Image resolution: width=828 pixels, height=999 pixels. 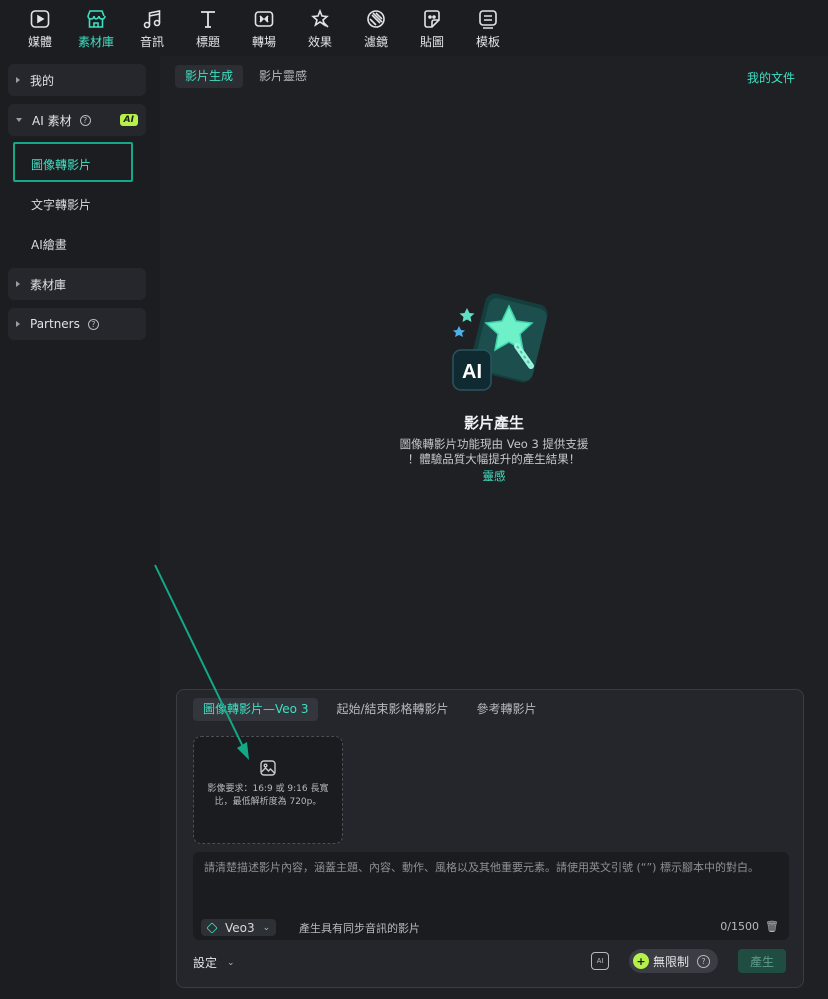 What do you see at coordinates (376, 19) in the screenshot?
I see `filter-icon` at bounding box center [376, 19].